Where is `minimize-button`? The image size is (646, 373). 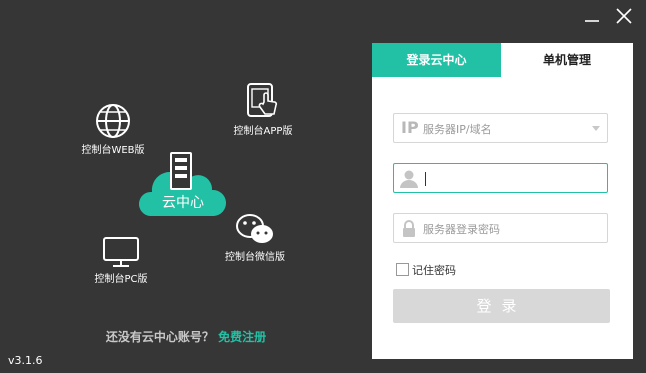 minimize-button is located at coordinates (592, 17).